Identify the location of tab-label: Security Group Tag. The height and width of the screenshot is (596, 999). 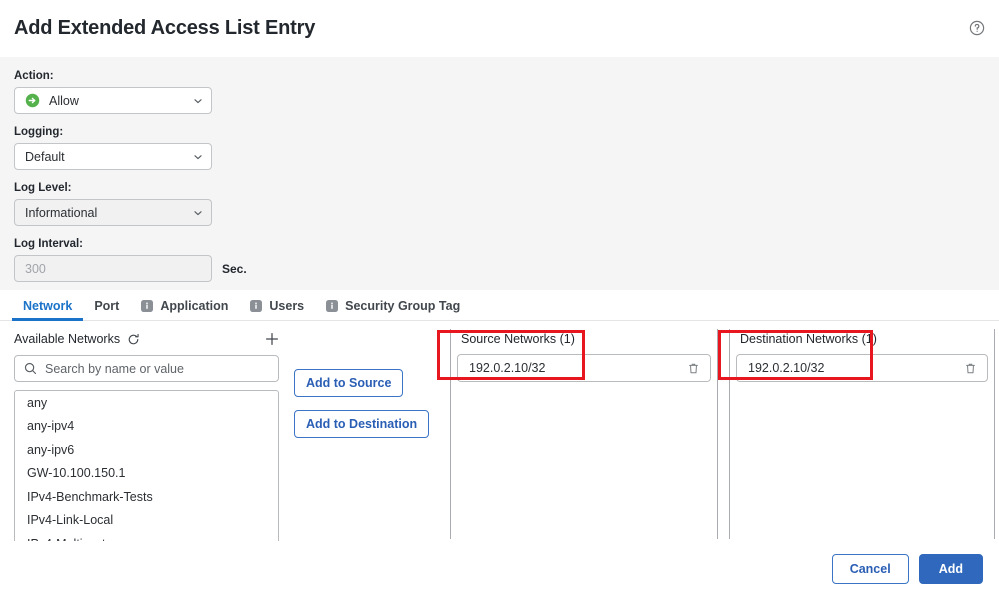
(403, 306).